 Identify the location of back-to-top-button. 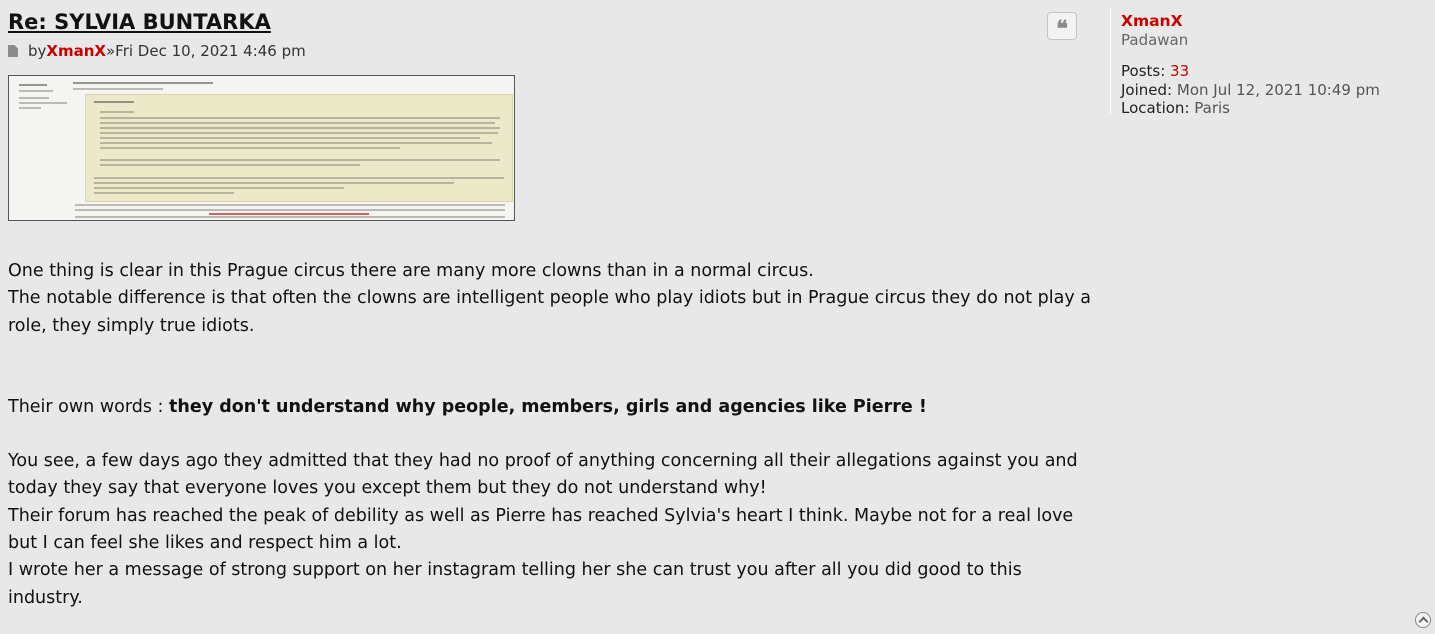
(1423, 620).